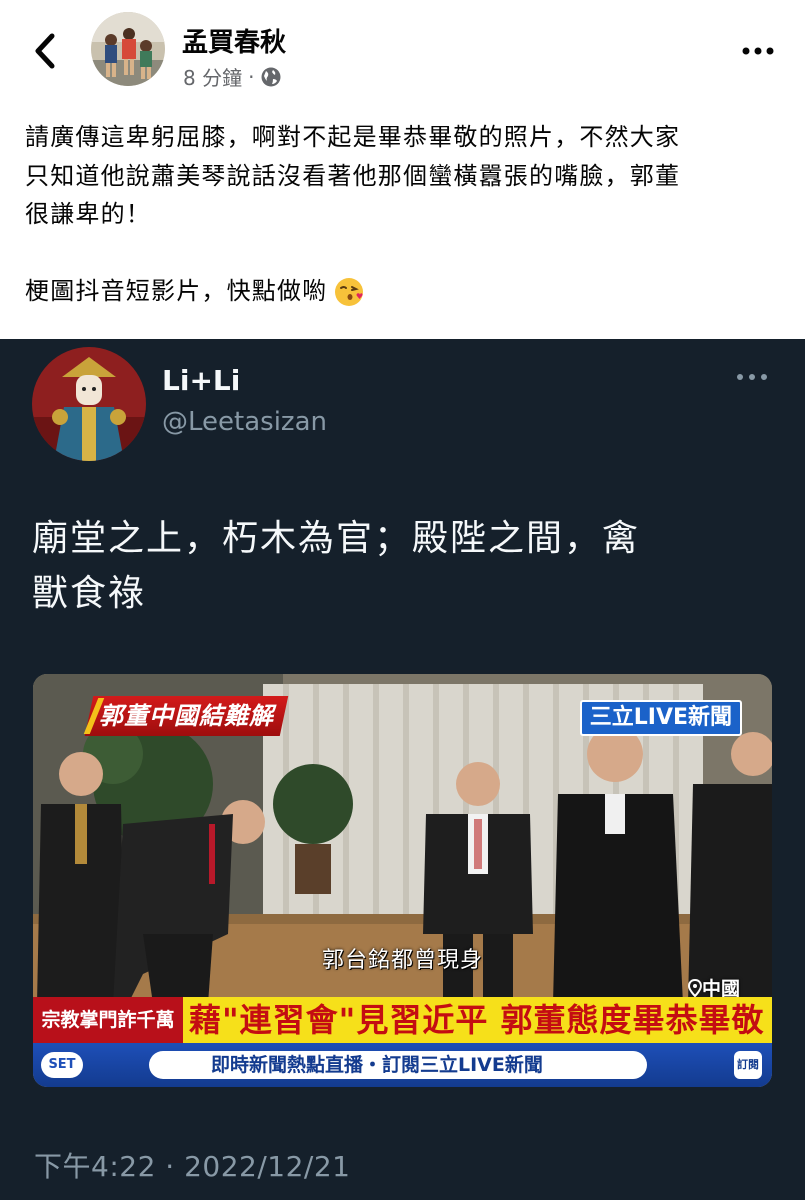 The height and width of the screenshot is (1200, 805). What do you see at coordinates (201, 380) in the screenshot?
I see `tweet-display-name: Li+Li` at bounding box center [201, 380].